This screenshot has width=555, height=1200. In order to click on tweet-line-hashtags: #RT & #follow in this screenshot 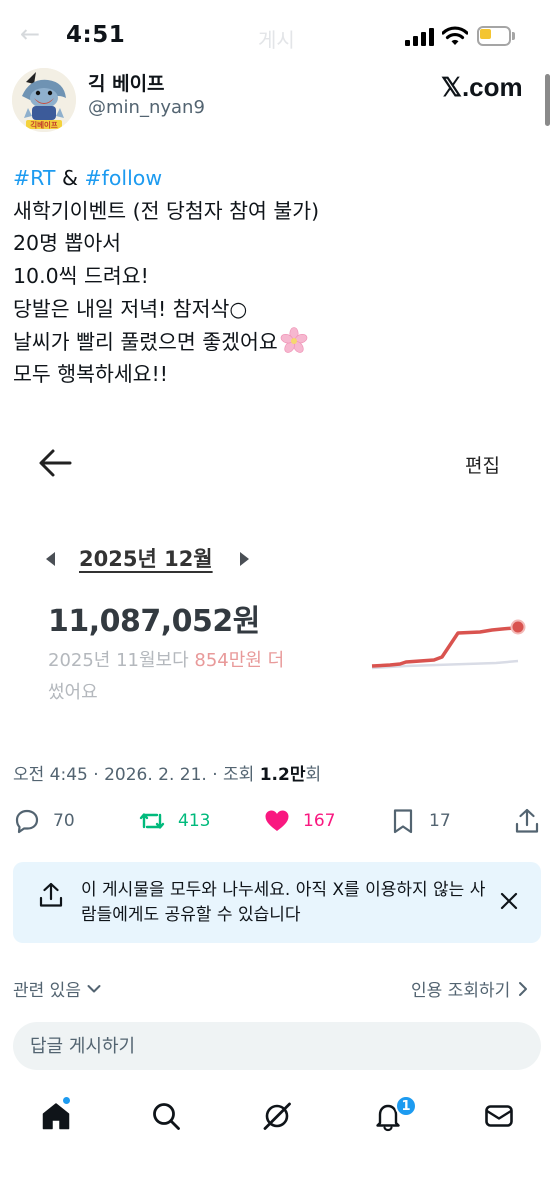, I will do `click(166, 178)`.